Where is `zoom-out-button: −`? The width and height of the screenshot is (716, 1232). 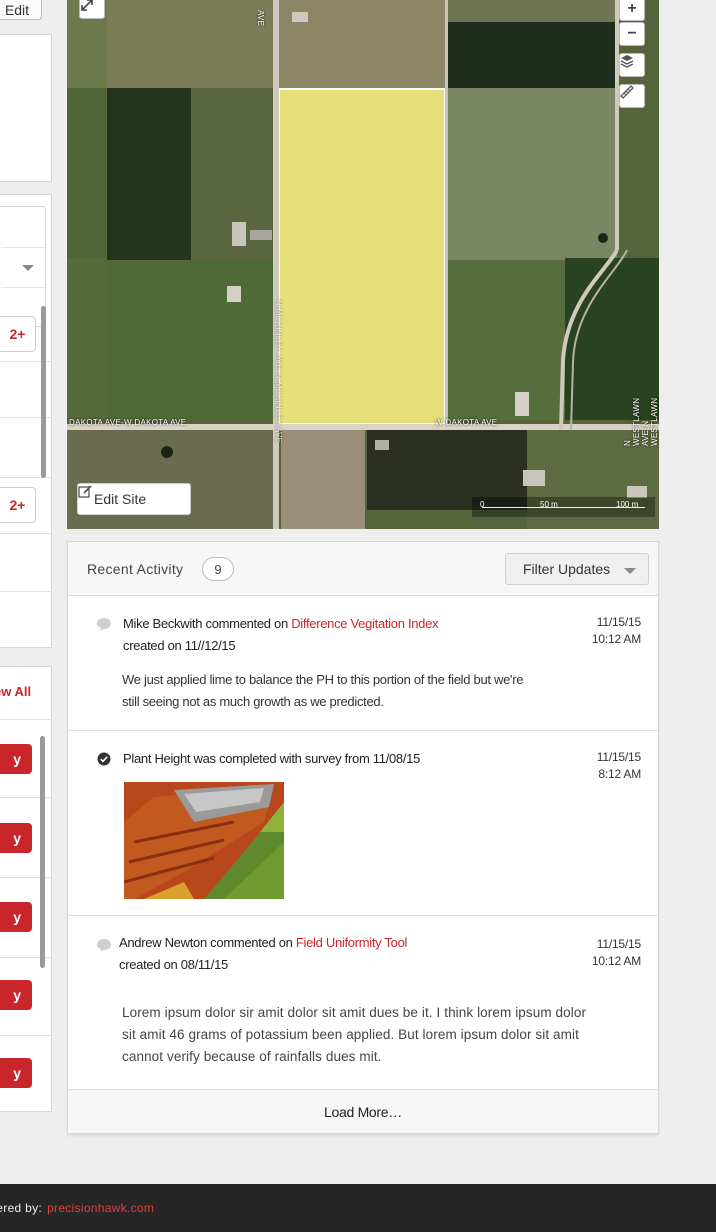
zoom-out-button: − is located at coordinates (632, 34).